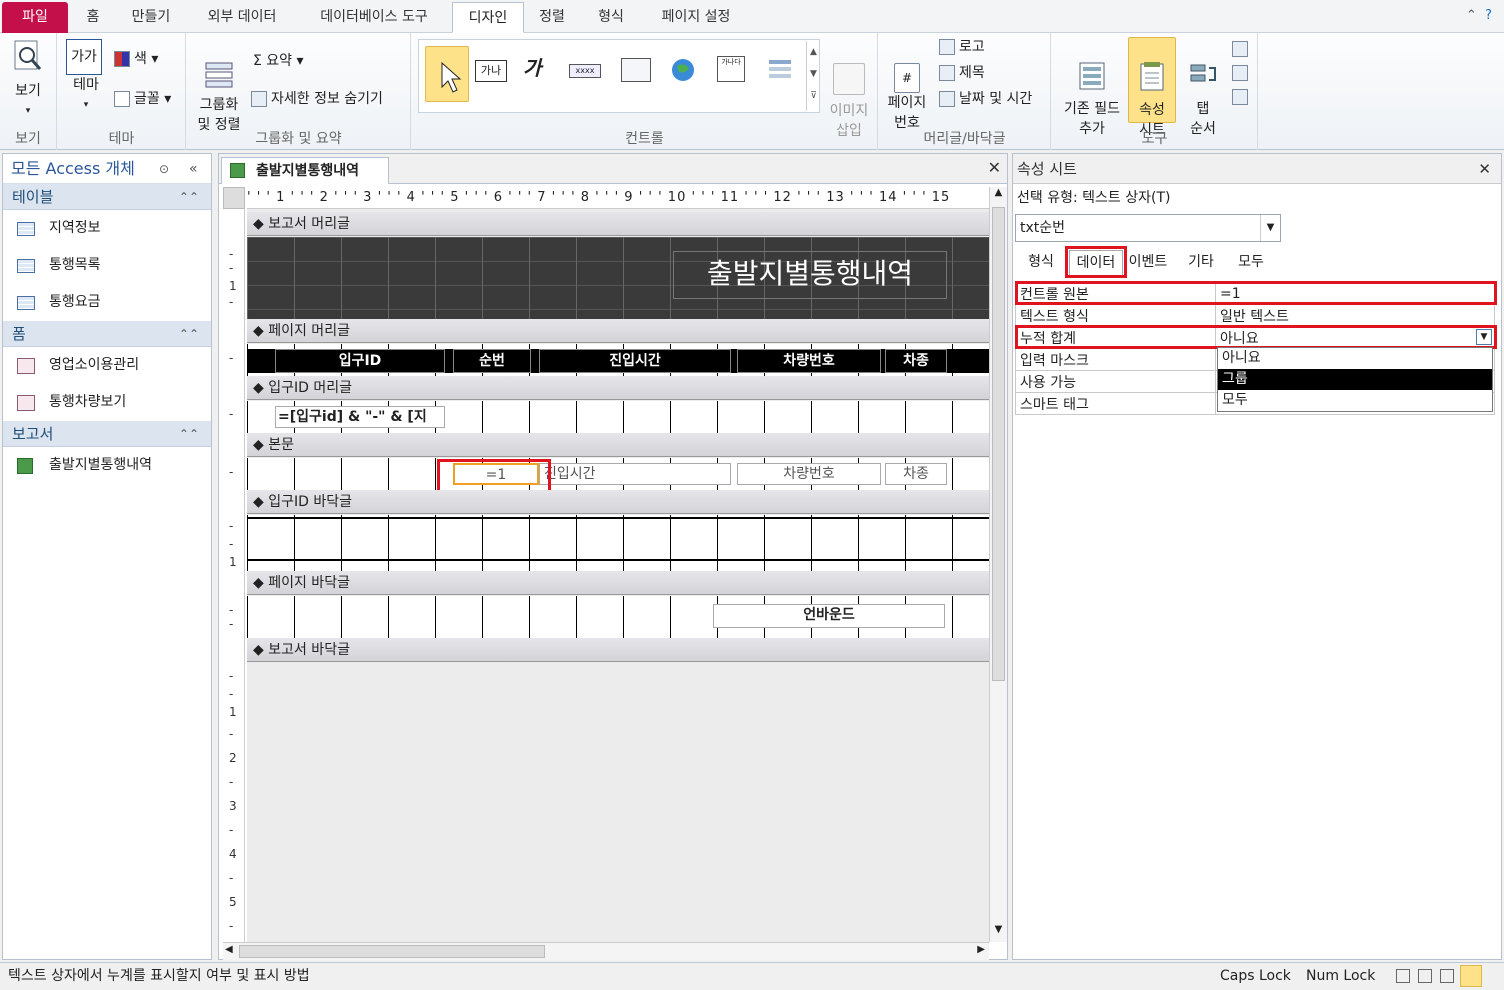 The image size is (1504, 990). Describe the element at coordinates (618, 360) in the screenshot. I see `page-header-band: 입구ID 순번 진입시간 차량번호 차종` at that location.